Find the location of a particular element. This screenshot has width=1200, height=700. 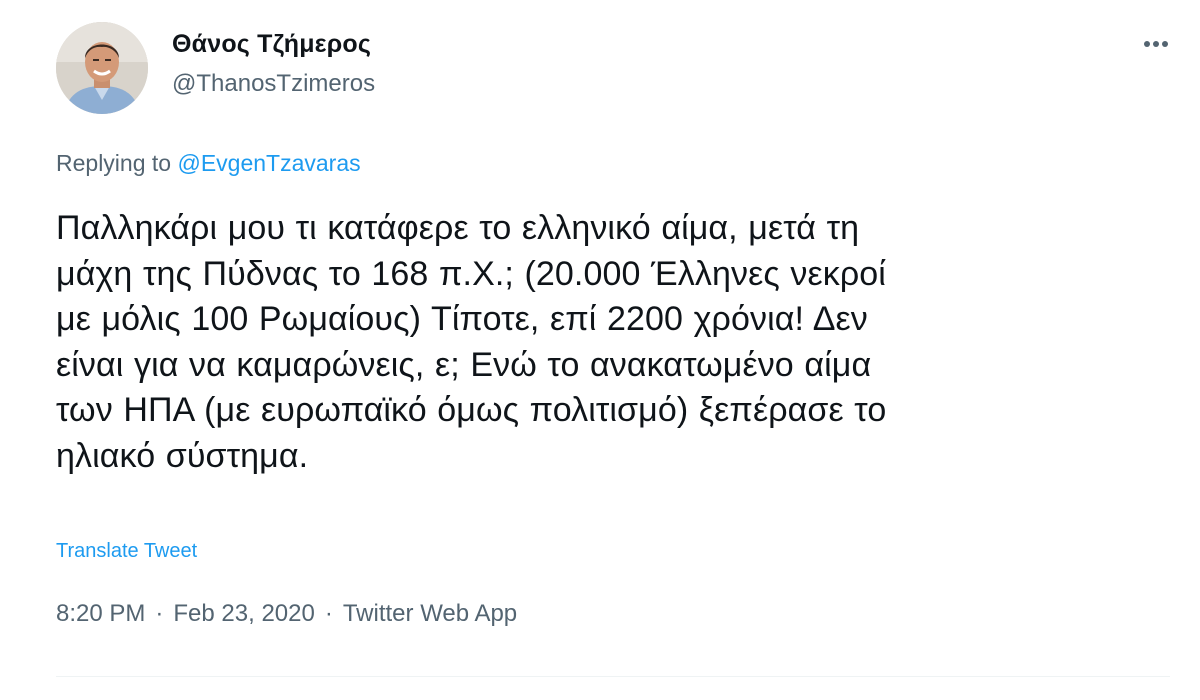

replying-to-label: Replying to is located at coordinates (114, 163).